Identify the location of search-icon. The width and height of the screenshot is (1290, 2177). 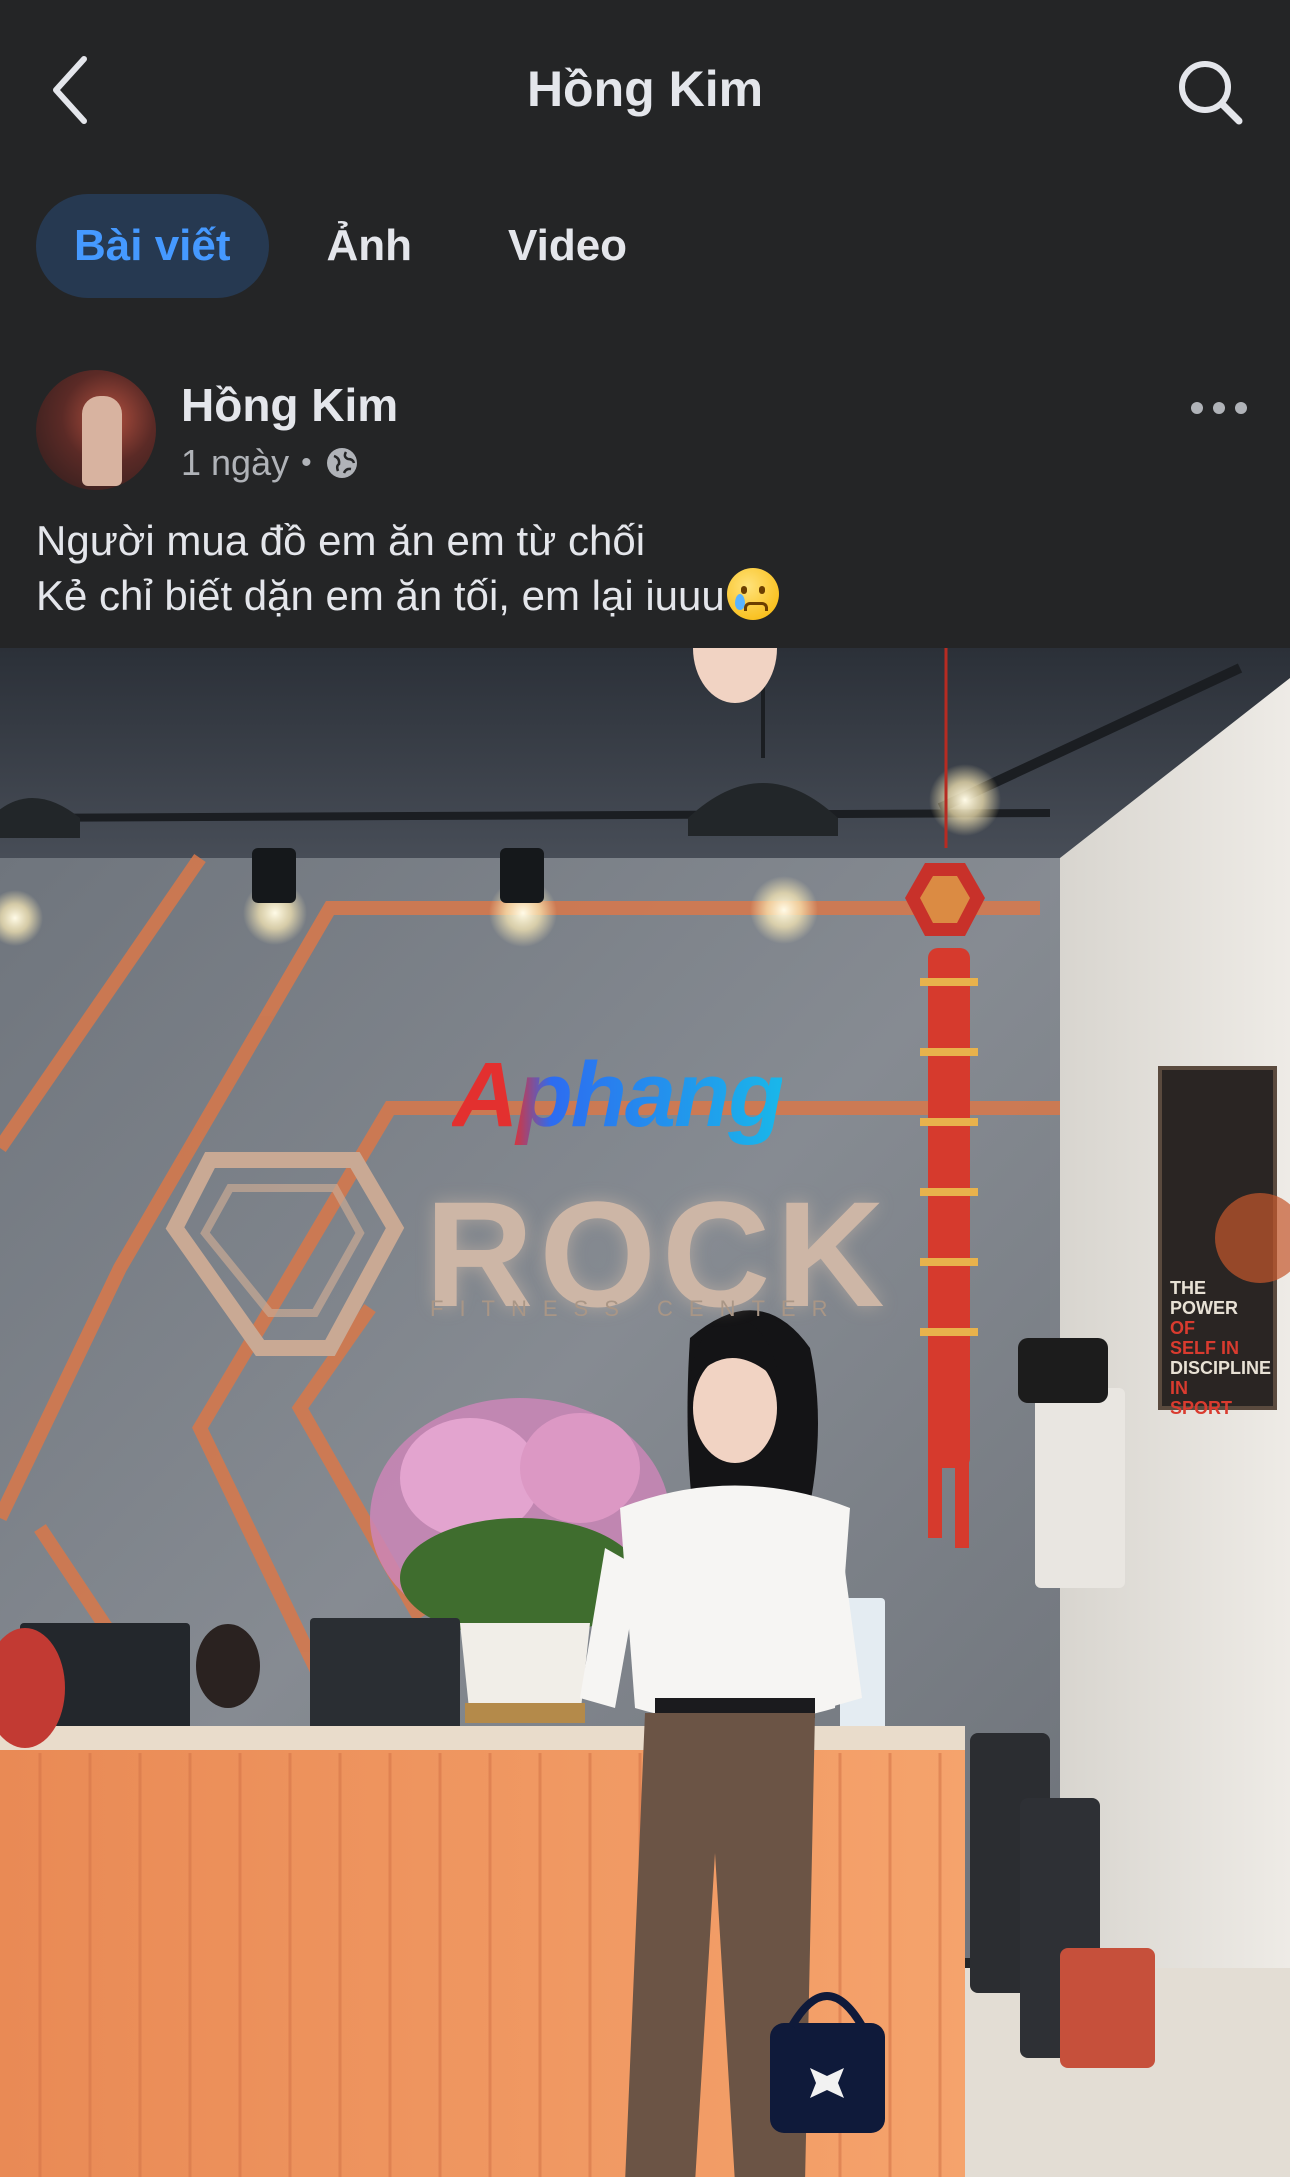
(1211, 93).